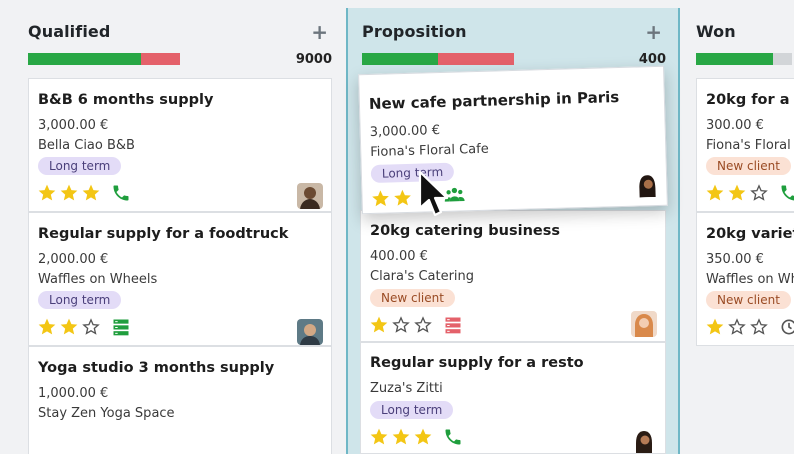 Image resolution: width=804 pixels, height=454 pixels. What do you see at coordinates (399, 256) in the screenshot?
I see `card-amount: 400.00 €` at bounding box center [399, 256].